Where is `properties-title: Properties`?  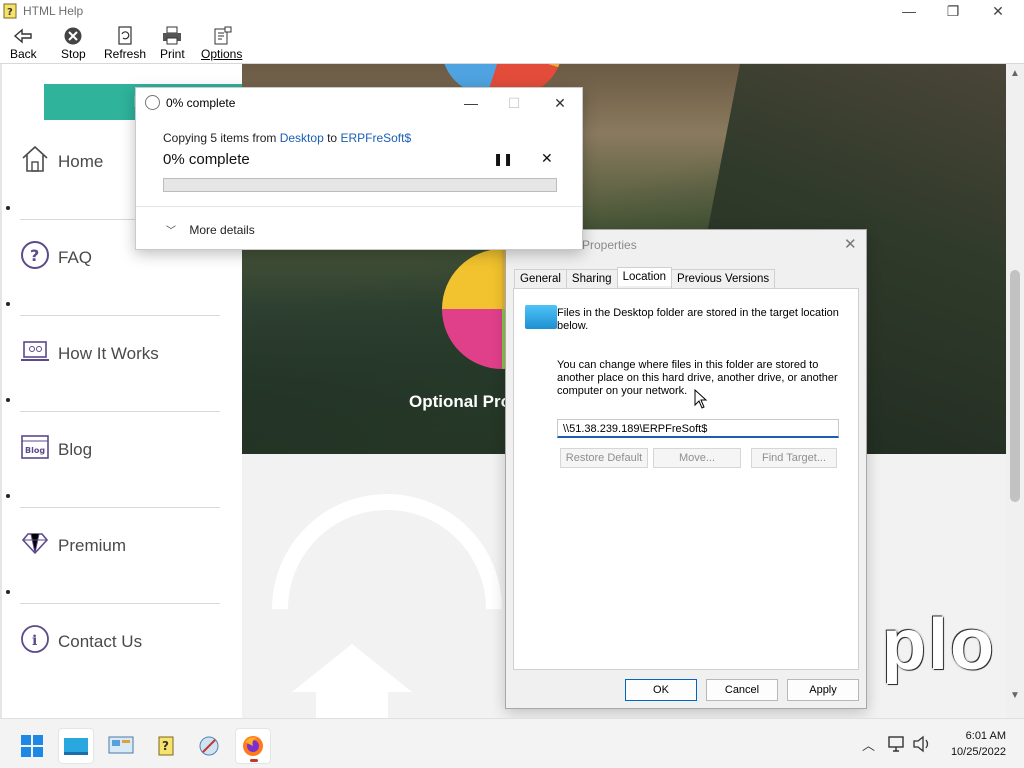
properties-title: Properties is located at coordinates (609, 245).